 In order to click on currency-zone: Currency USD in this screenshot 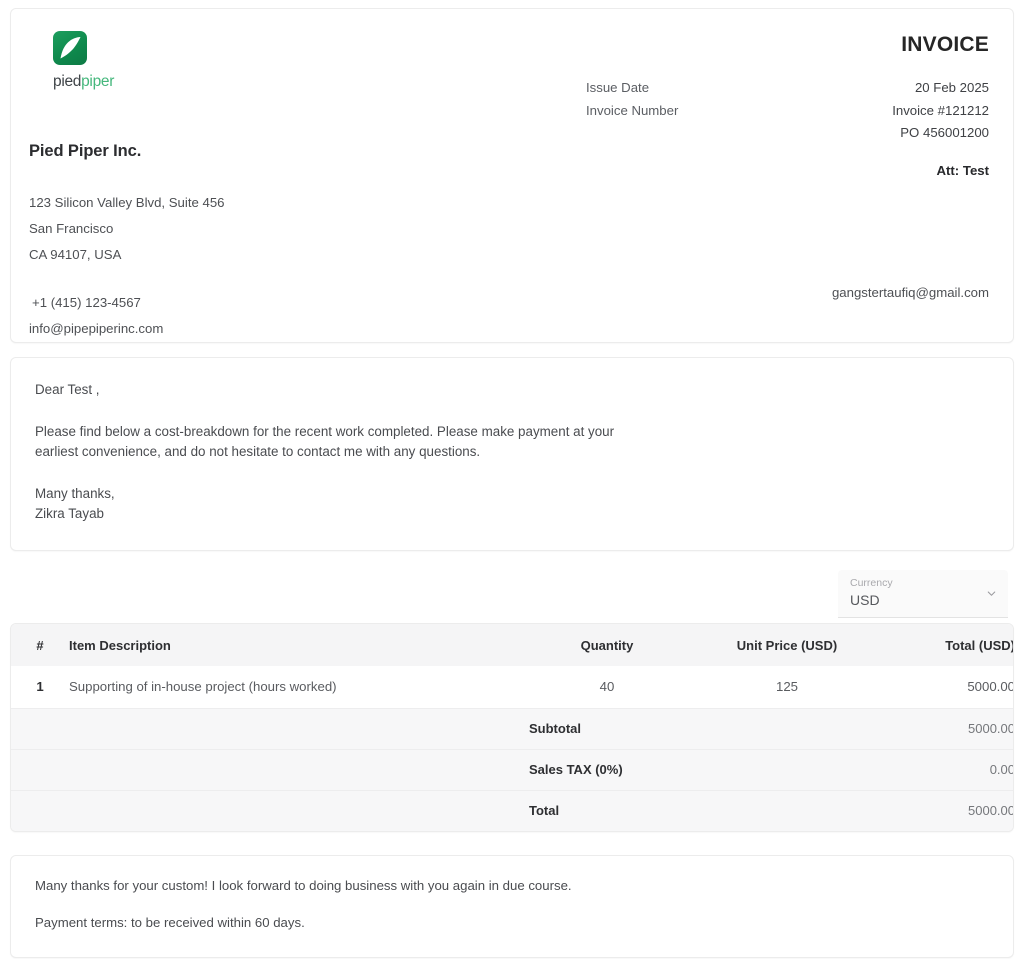, I will do `click(512, 587)`.